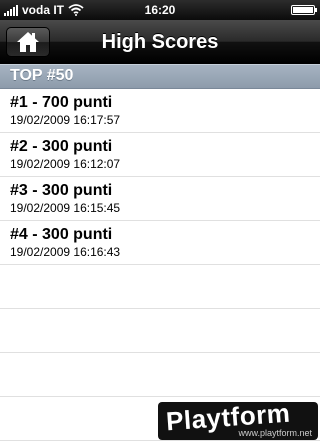  I want to click on score-title: #4 - 300 punti, so click(61, 234).